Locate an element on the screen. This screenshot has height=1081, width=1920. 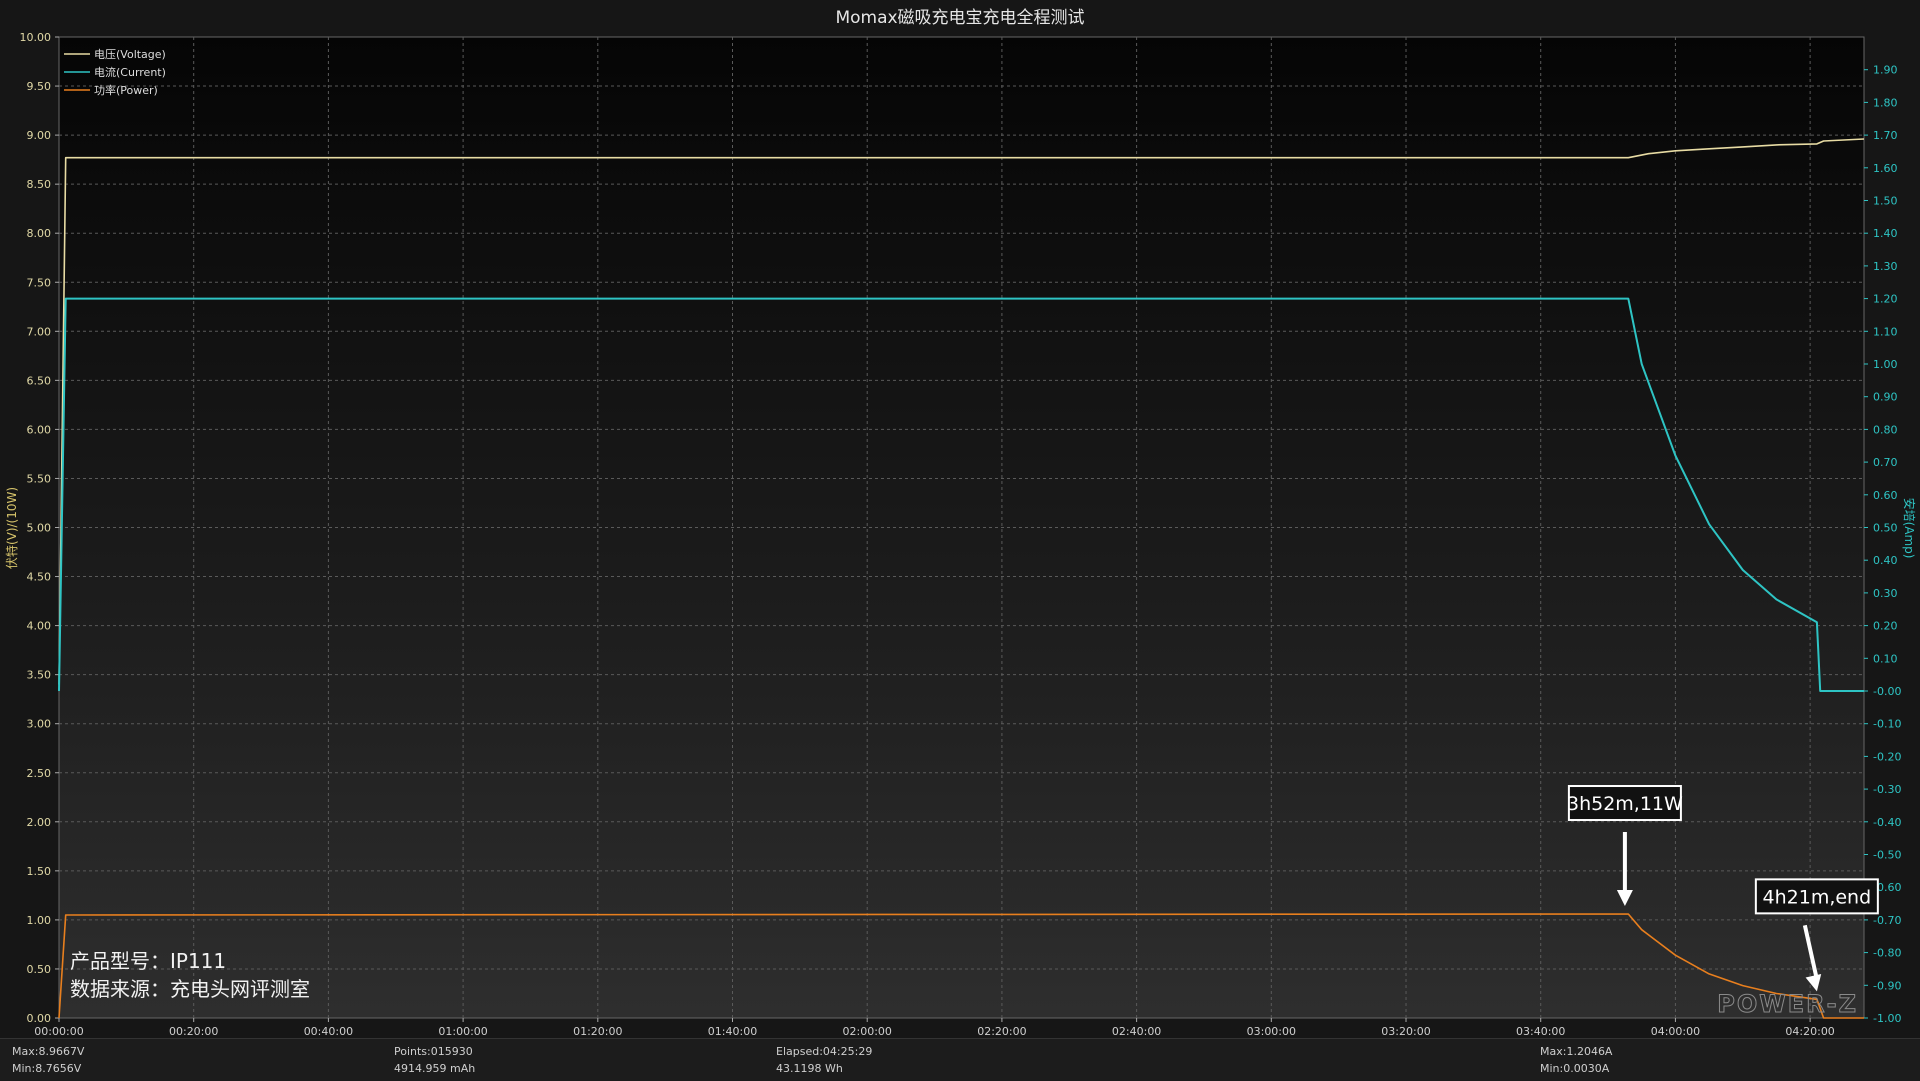
x-tick-label: 00:00:00 is located at coordinates (58, 1031).